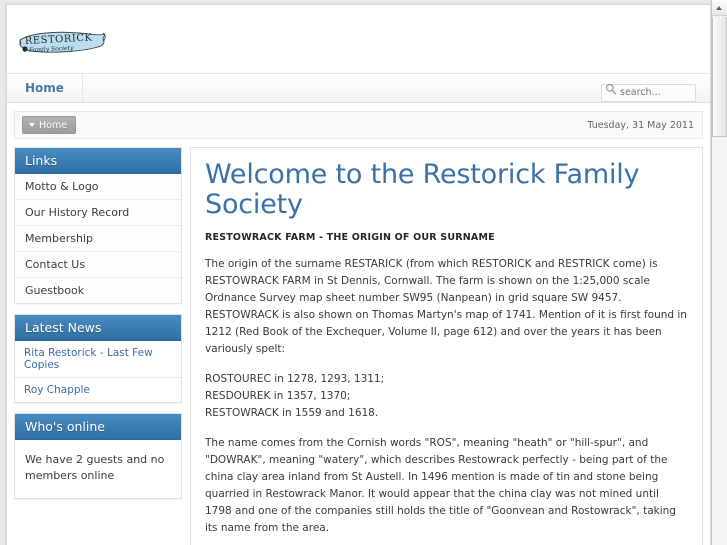  Describe the element at coordinates (719, 272) in the screenshot. I see `browser-scrollbar` at that location.